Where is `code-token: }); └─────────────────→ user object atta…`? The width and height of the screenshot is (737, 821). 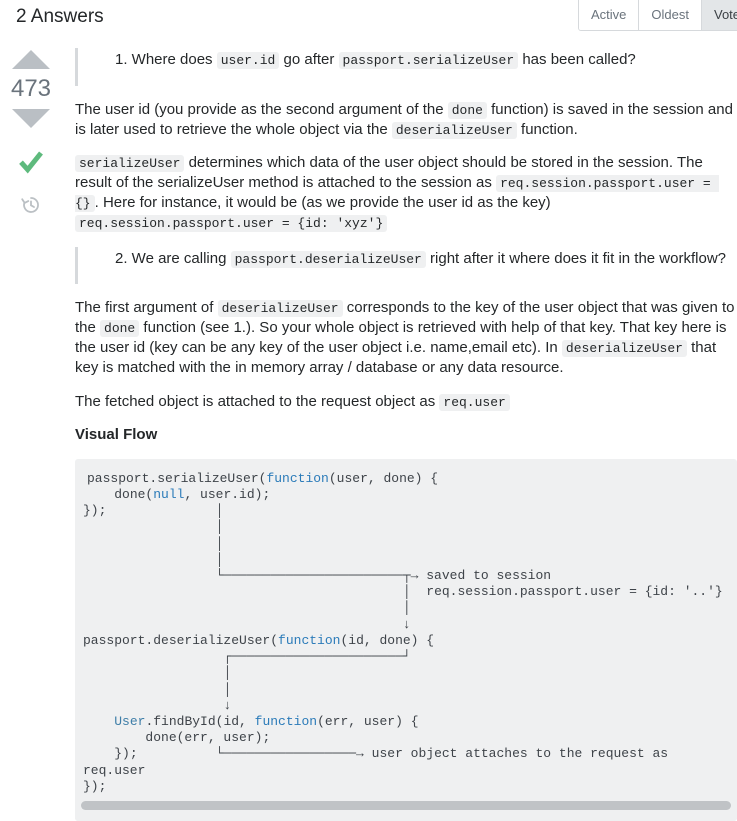
code-token: }); └─────────────────→ user object atta… is located at coordinates (379, 762).